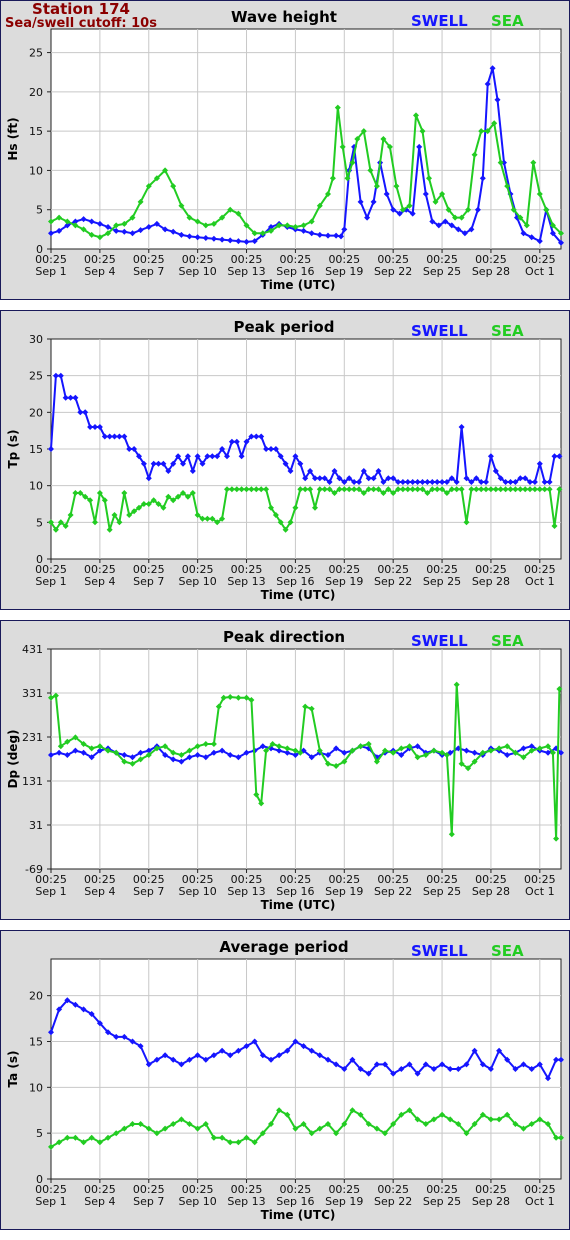  Describe the element at coordinates (36, 339) in the screenshot. I see `y-tick-label: 30` at that location.